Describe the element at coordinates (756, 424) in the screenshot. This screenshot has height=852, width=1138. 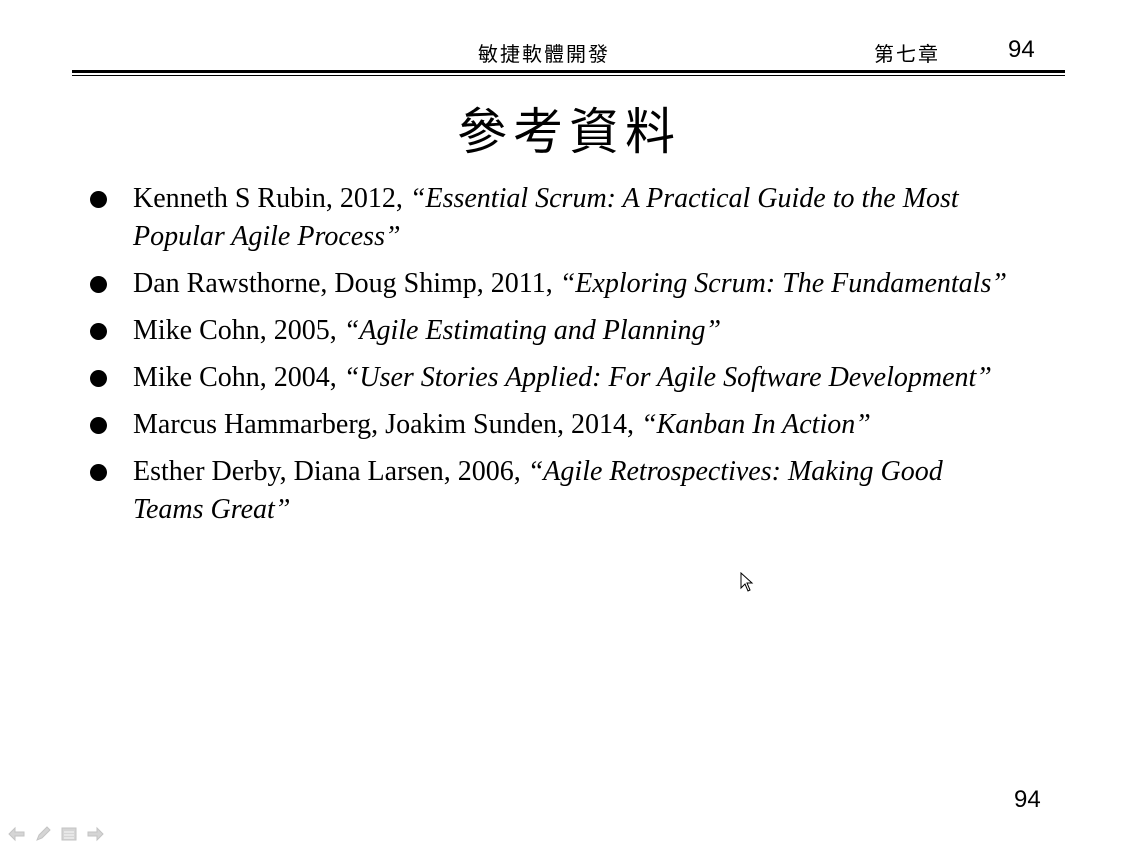
I see `reference-title: “Kanban In Action”` at that location.